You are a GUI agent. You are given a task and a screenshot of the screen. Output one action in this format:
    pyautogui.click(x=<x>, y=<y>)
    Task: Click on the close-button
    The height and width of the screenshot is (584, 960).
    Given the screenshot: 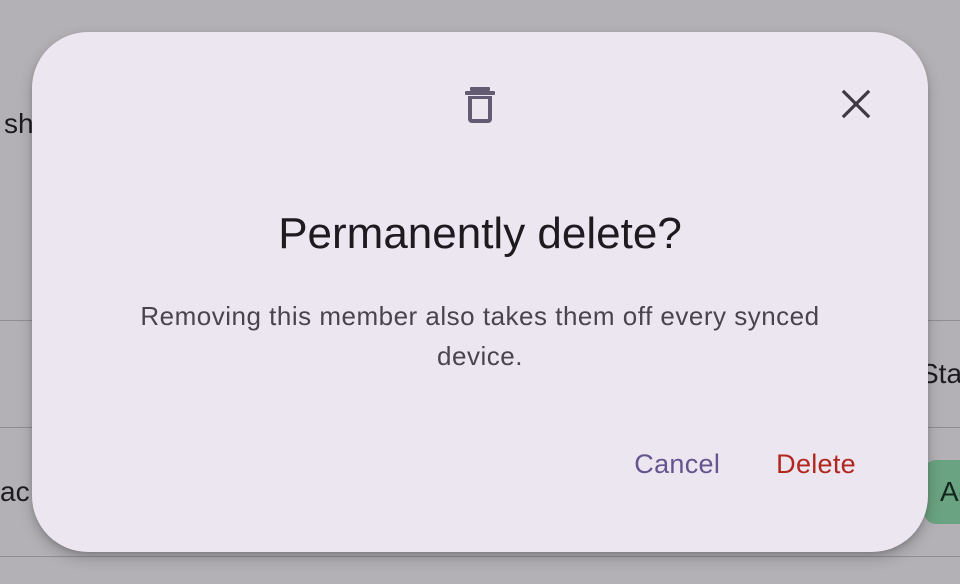 What is the action you would take?
    pyautogui.click(x=856, y=104)
    